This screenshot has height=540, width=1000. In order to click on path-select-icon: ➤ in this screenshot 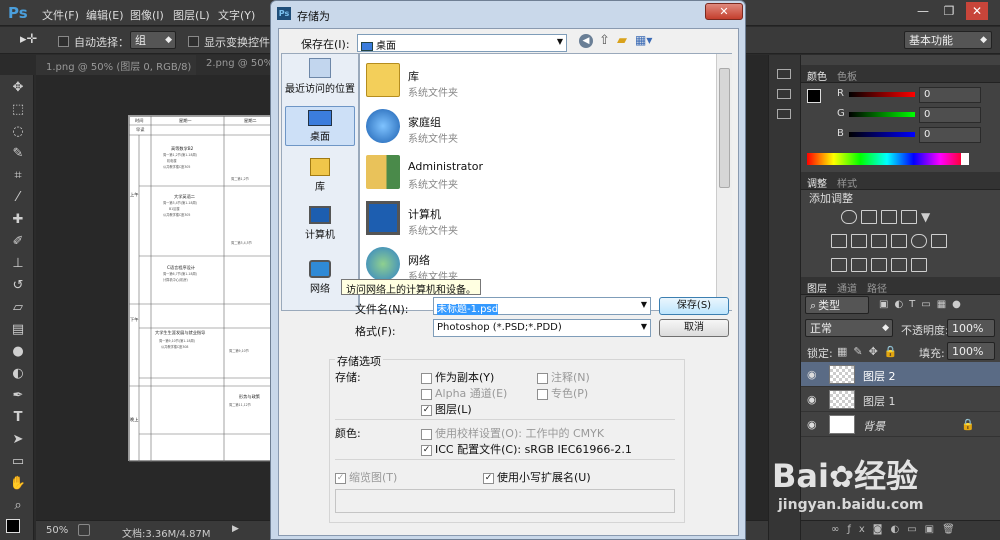, I will do `click(18, 440)`.